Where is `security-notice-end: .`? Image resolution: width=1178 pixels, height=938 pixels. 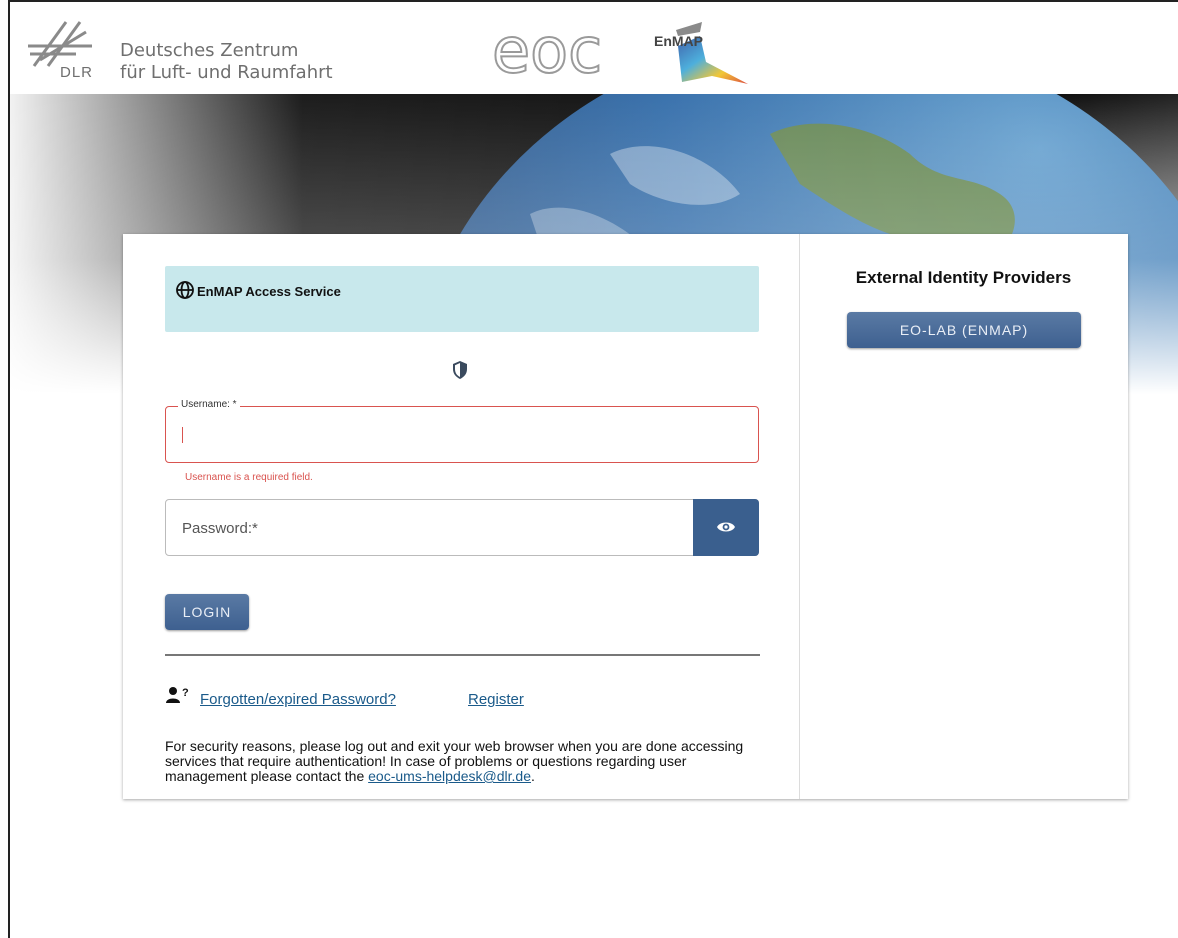
security-notice-end: . is located at coordinates (533, 776).